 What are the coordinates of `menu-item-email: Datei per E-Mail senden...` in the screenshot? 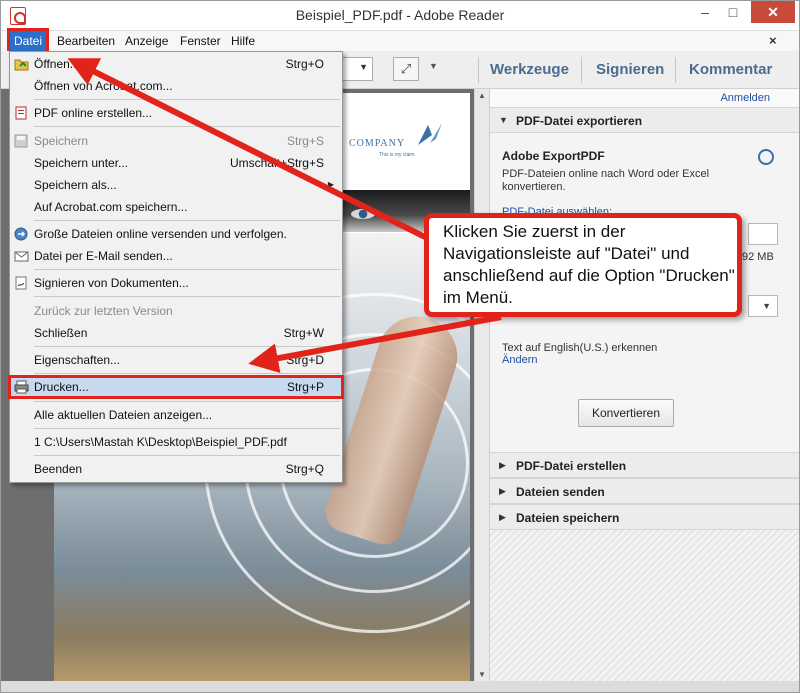 It's located at (176, 256).